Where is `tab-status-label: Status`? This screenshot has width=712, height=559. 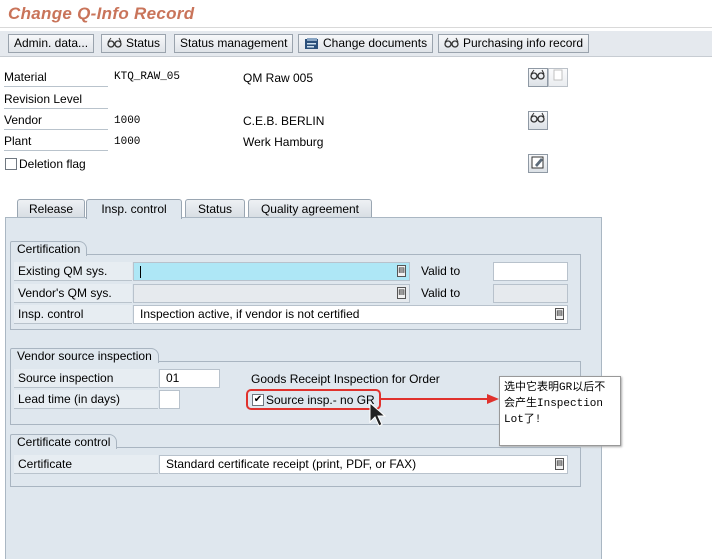 tab-status-label: Status is located at coordinates (215, 209).